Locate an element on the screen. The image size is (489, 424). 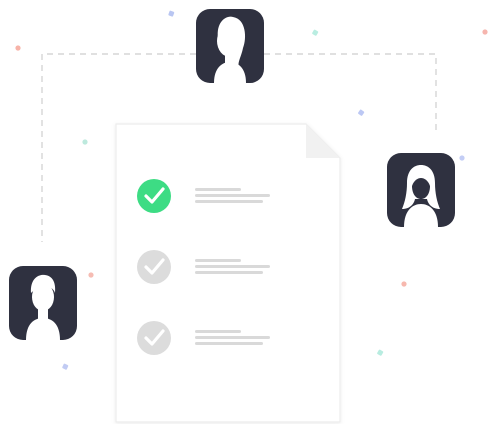
user-male-icon is located at coordinates (43, 303).